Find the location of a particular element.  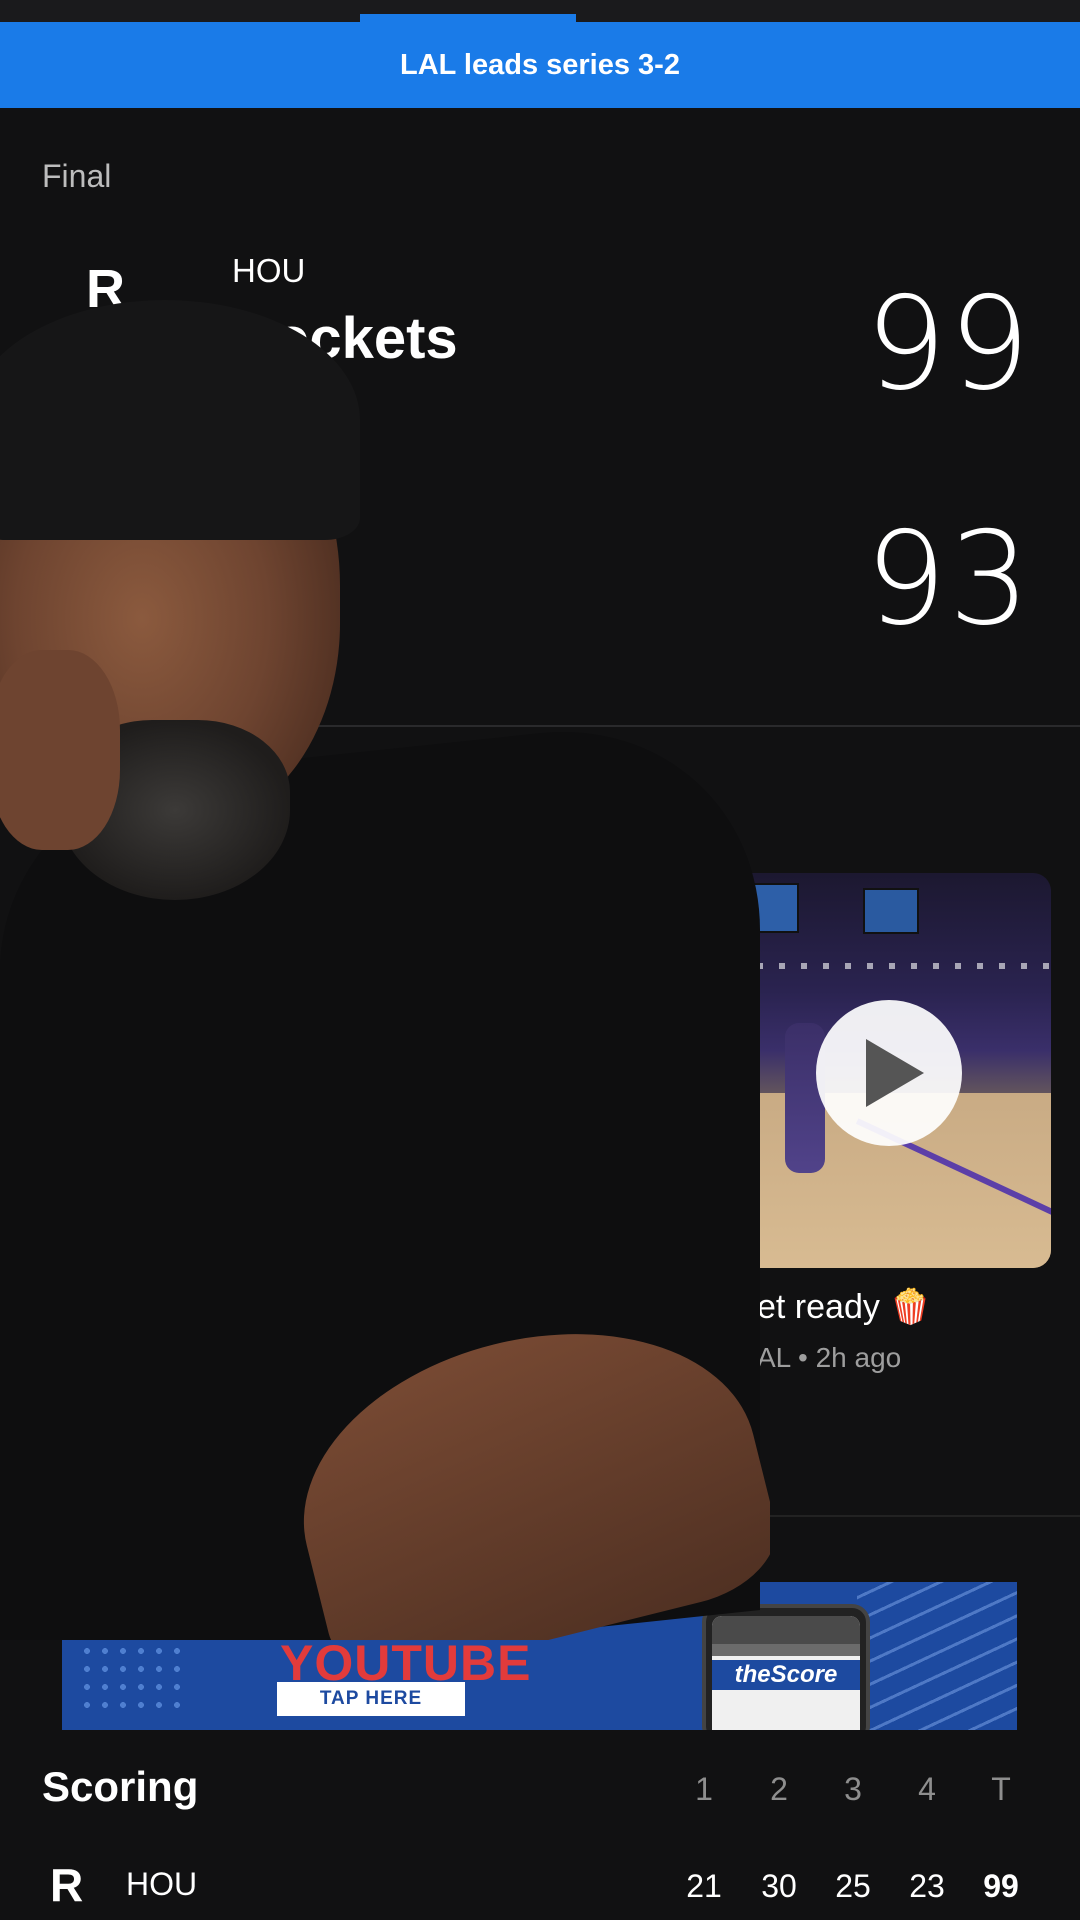

away-team-name: ers is located at coordinates (274, 572).